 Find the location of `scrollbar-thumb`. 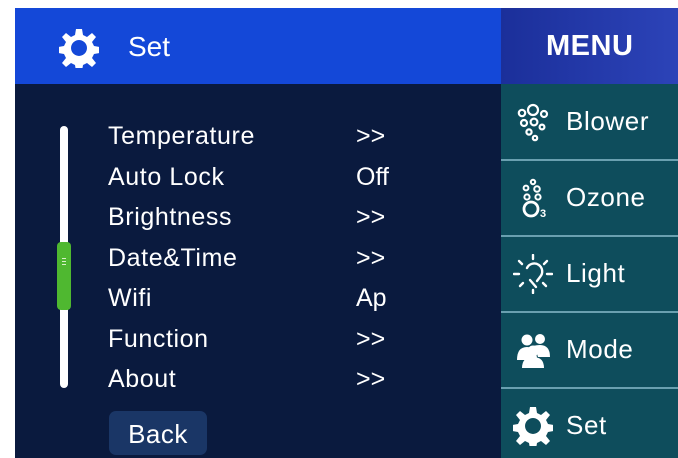

scrollbar-thumb is located at coordinates (64, 276).